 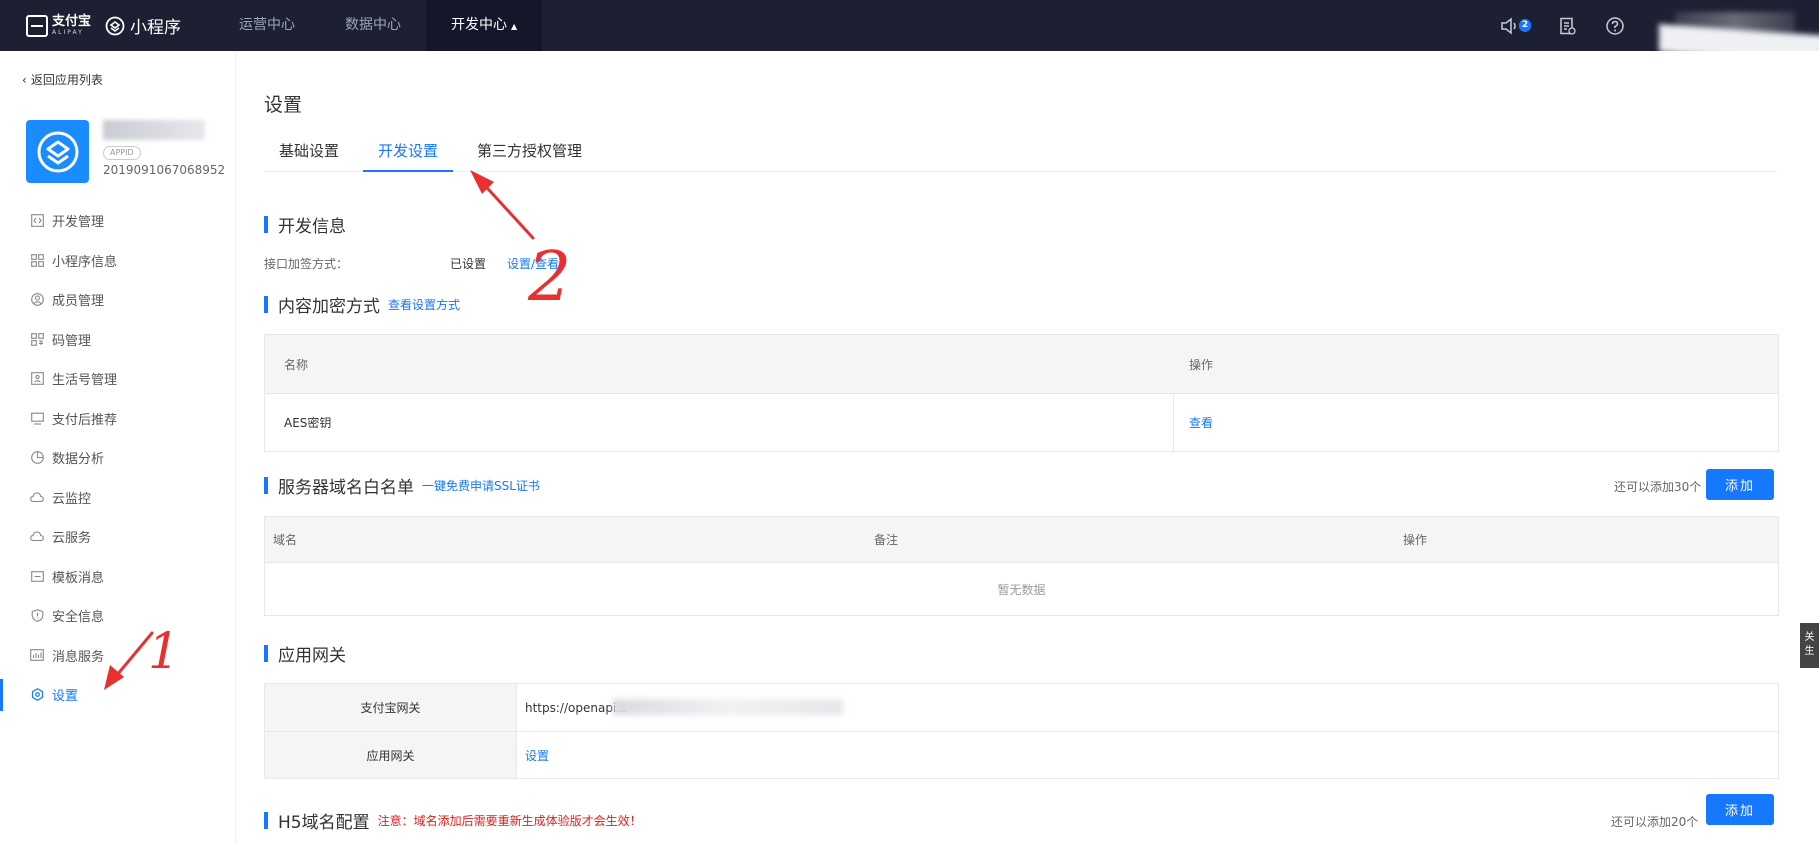 I want to click on docs-button, so click(x=1567, y=26).